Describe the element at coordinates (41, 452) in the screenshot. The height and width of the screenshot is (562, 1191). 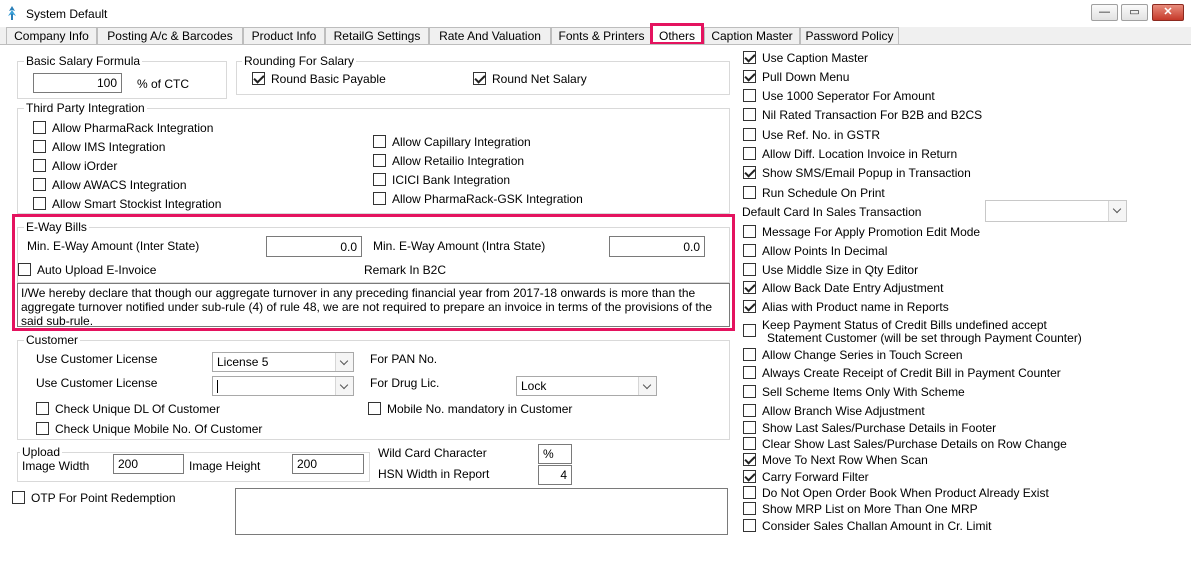
I see `upload-group-label: Upload` at that location.